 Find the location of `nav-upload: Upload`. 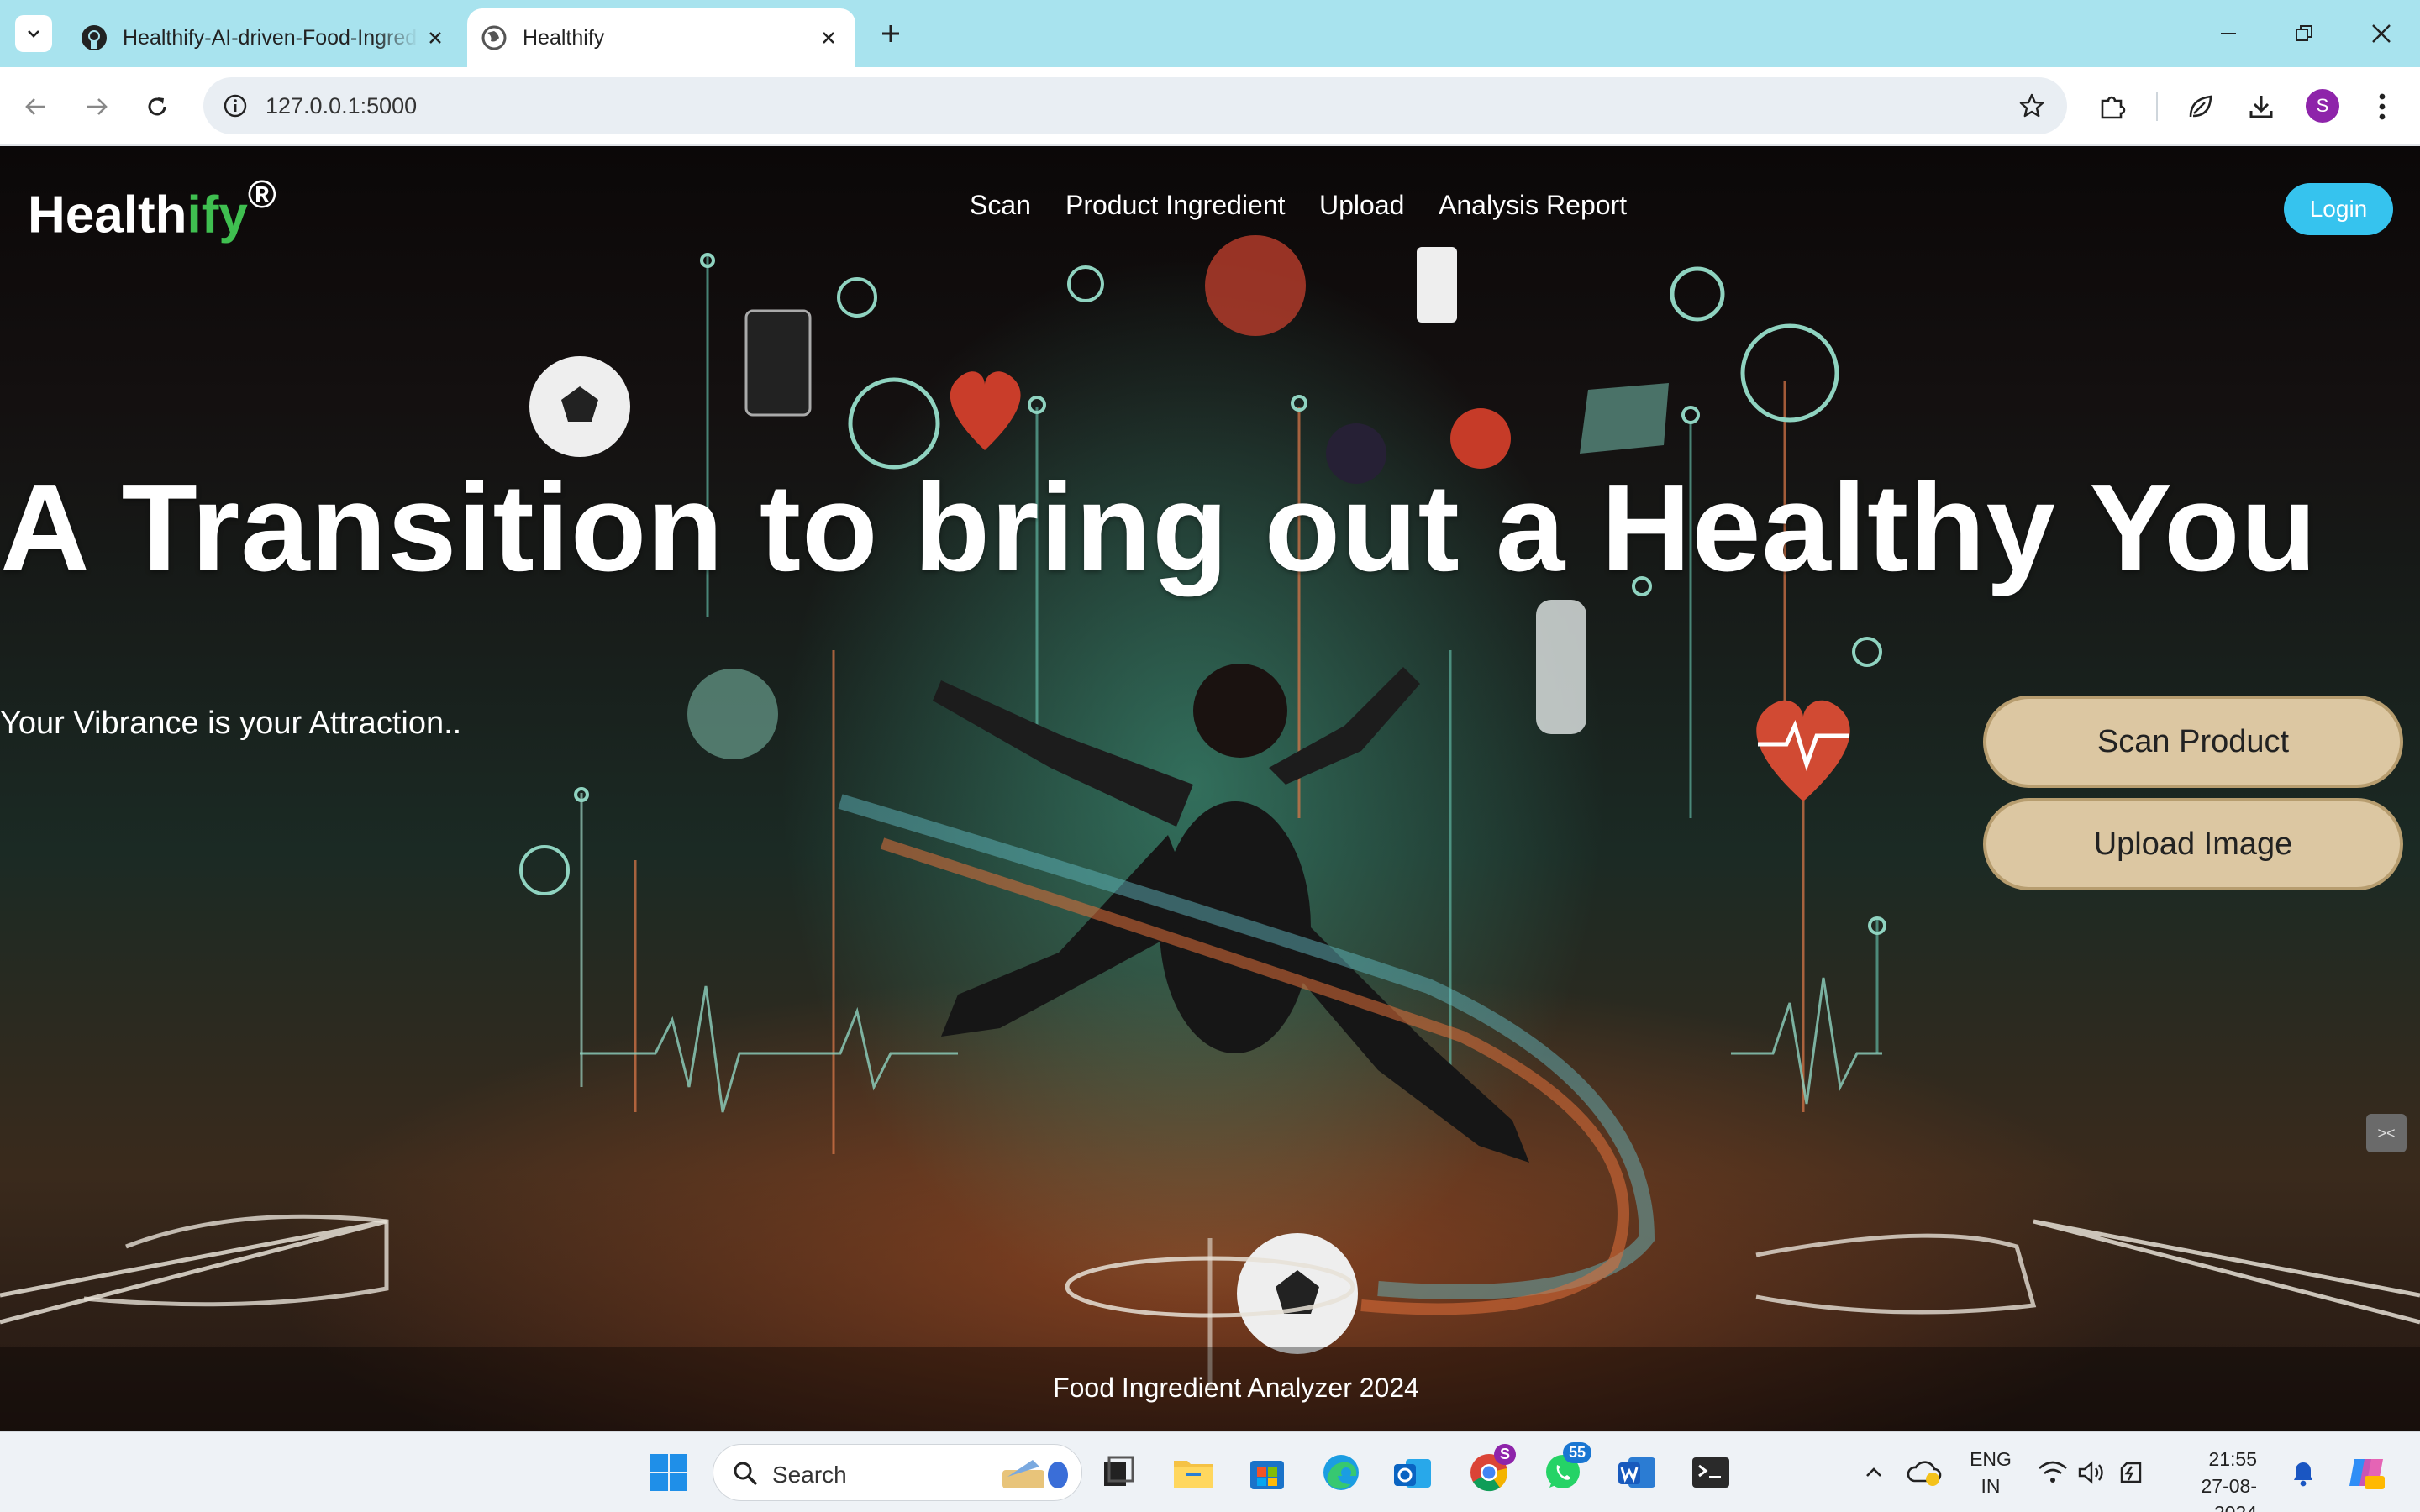

nav-upload: Upload is located at coordinates (1361, 205).